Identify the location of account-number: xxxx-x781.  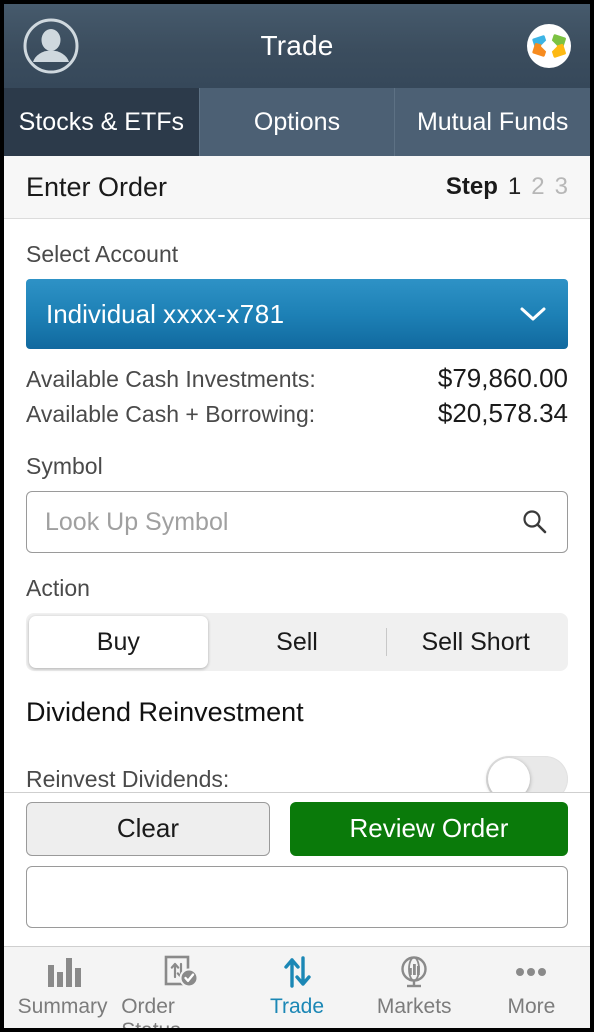
(224, 313).